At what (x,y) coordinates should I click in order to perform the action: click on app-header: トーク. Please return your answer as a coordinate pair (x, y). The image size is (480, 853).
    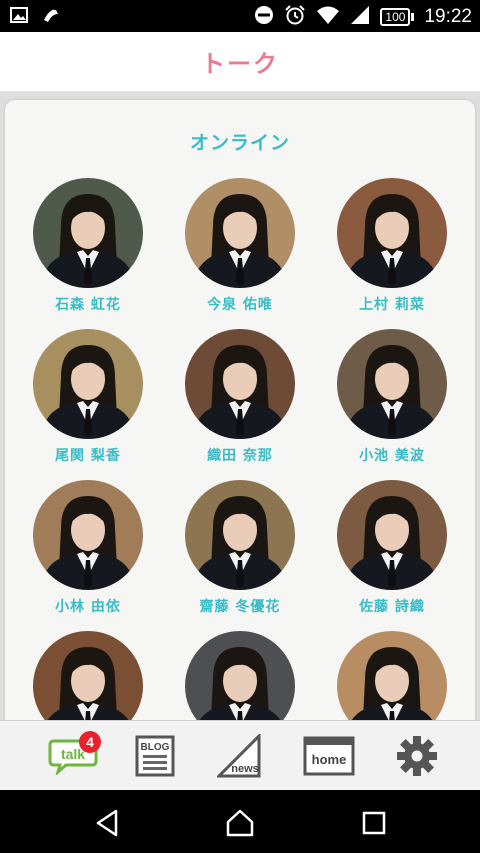
    Looking at the image, I should click on (240, 62).